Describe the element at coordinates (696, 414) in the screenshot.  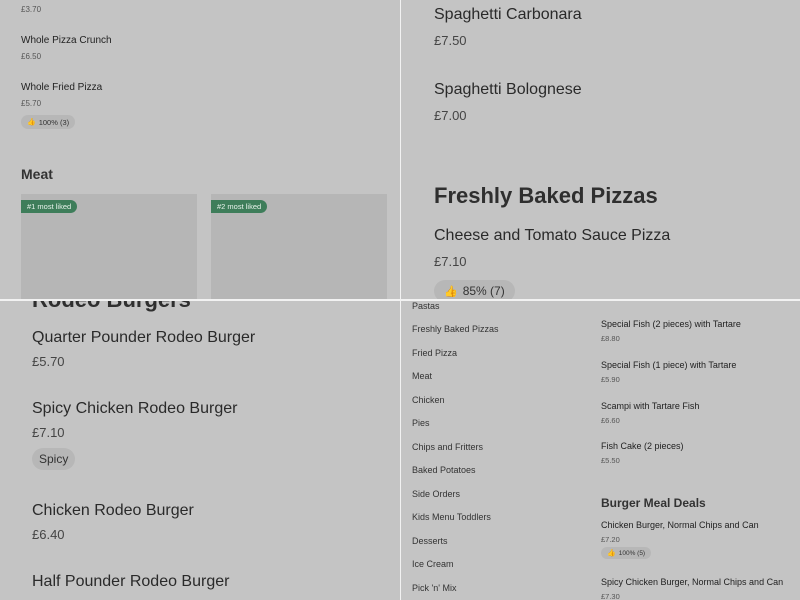
I see `menu-item-scampi: Scampi with Tartare Fish £6.60` at that location.